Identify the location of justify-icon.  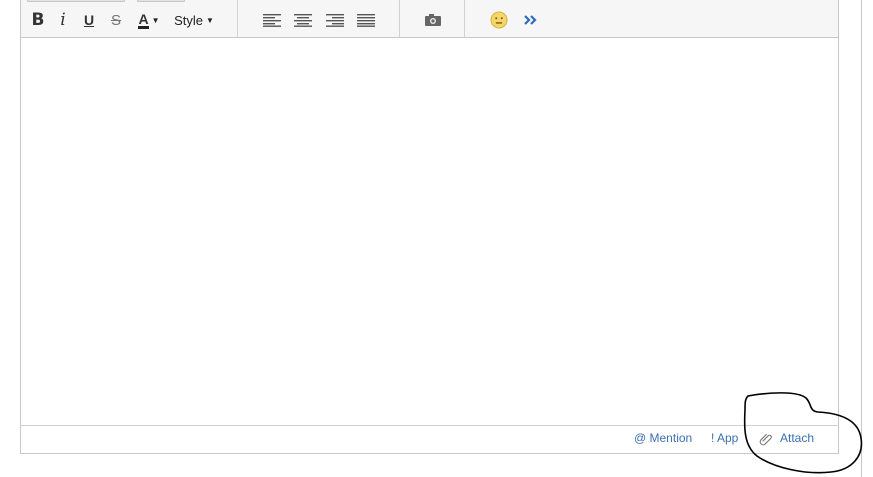
(366, 20).